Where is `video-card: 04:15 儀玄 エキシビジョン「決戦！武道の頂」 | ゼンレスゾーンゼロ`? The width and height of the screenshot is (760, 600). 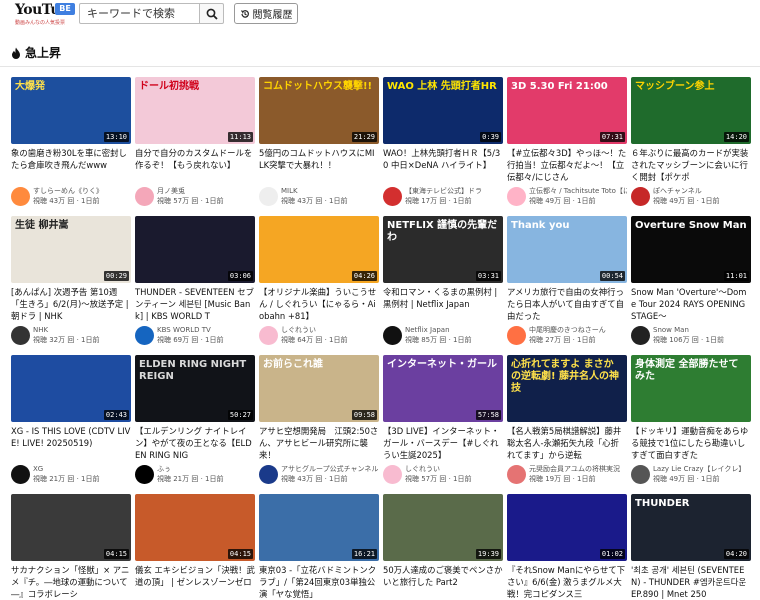 video-card: 04:15 儀玄 エキシビジョン「決戦！武道の頂」 | ゼンレスゾーンゼロ is located at coordinates (195, 547).